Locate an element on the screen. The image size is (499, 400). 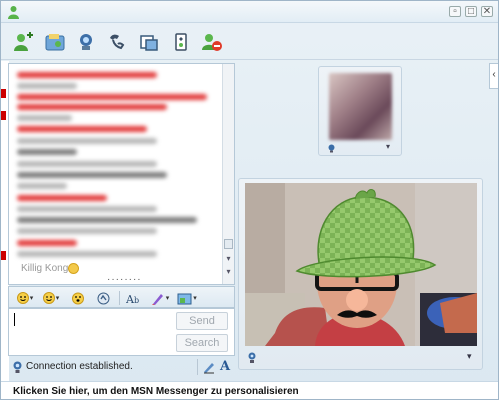
block-icon is located at coordinates (212, 42).